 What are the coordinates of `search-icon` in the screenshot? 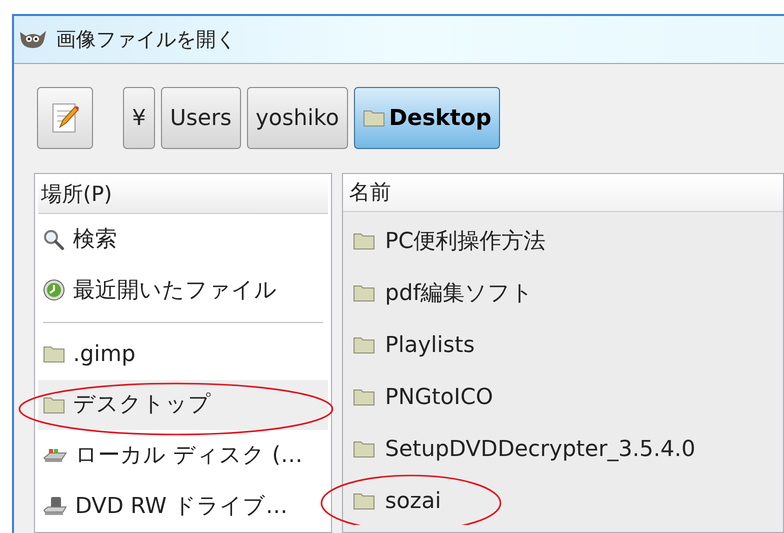 It's located at (54, 239).